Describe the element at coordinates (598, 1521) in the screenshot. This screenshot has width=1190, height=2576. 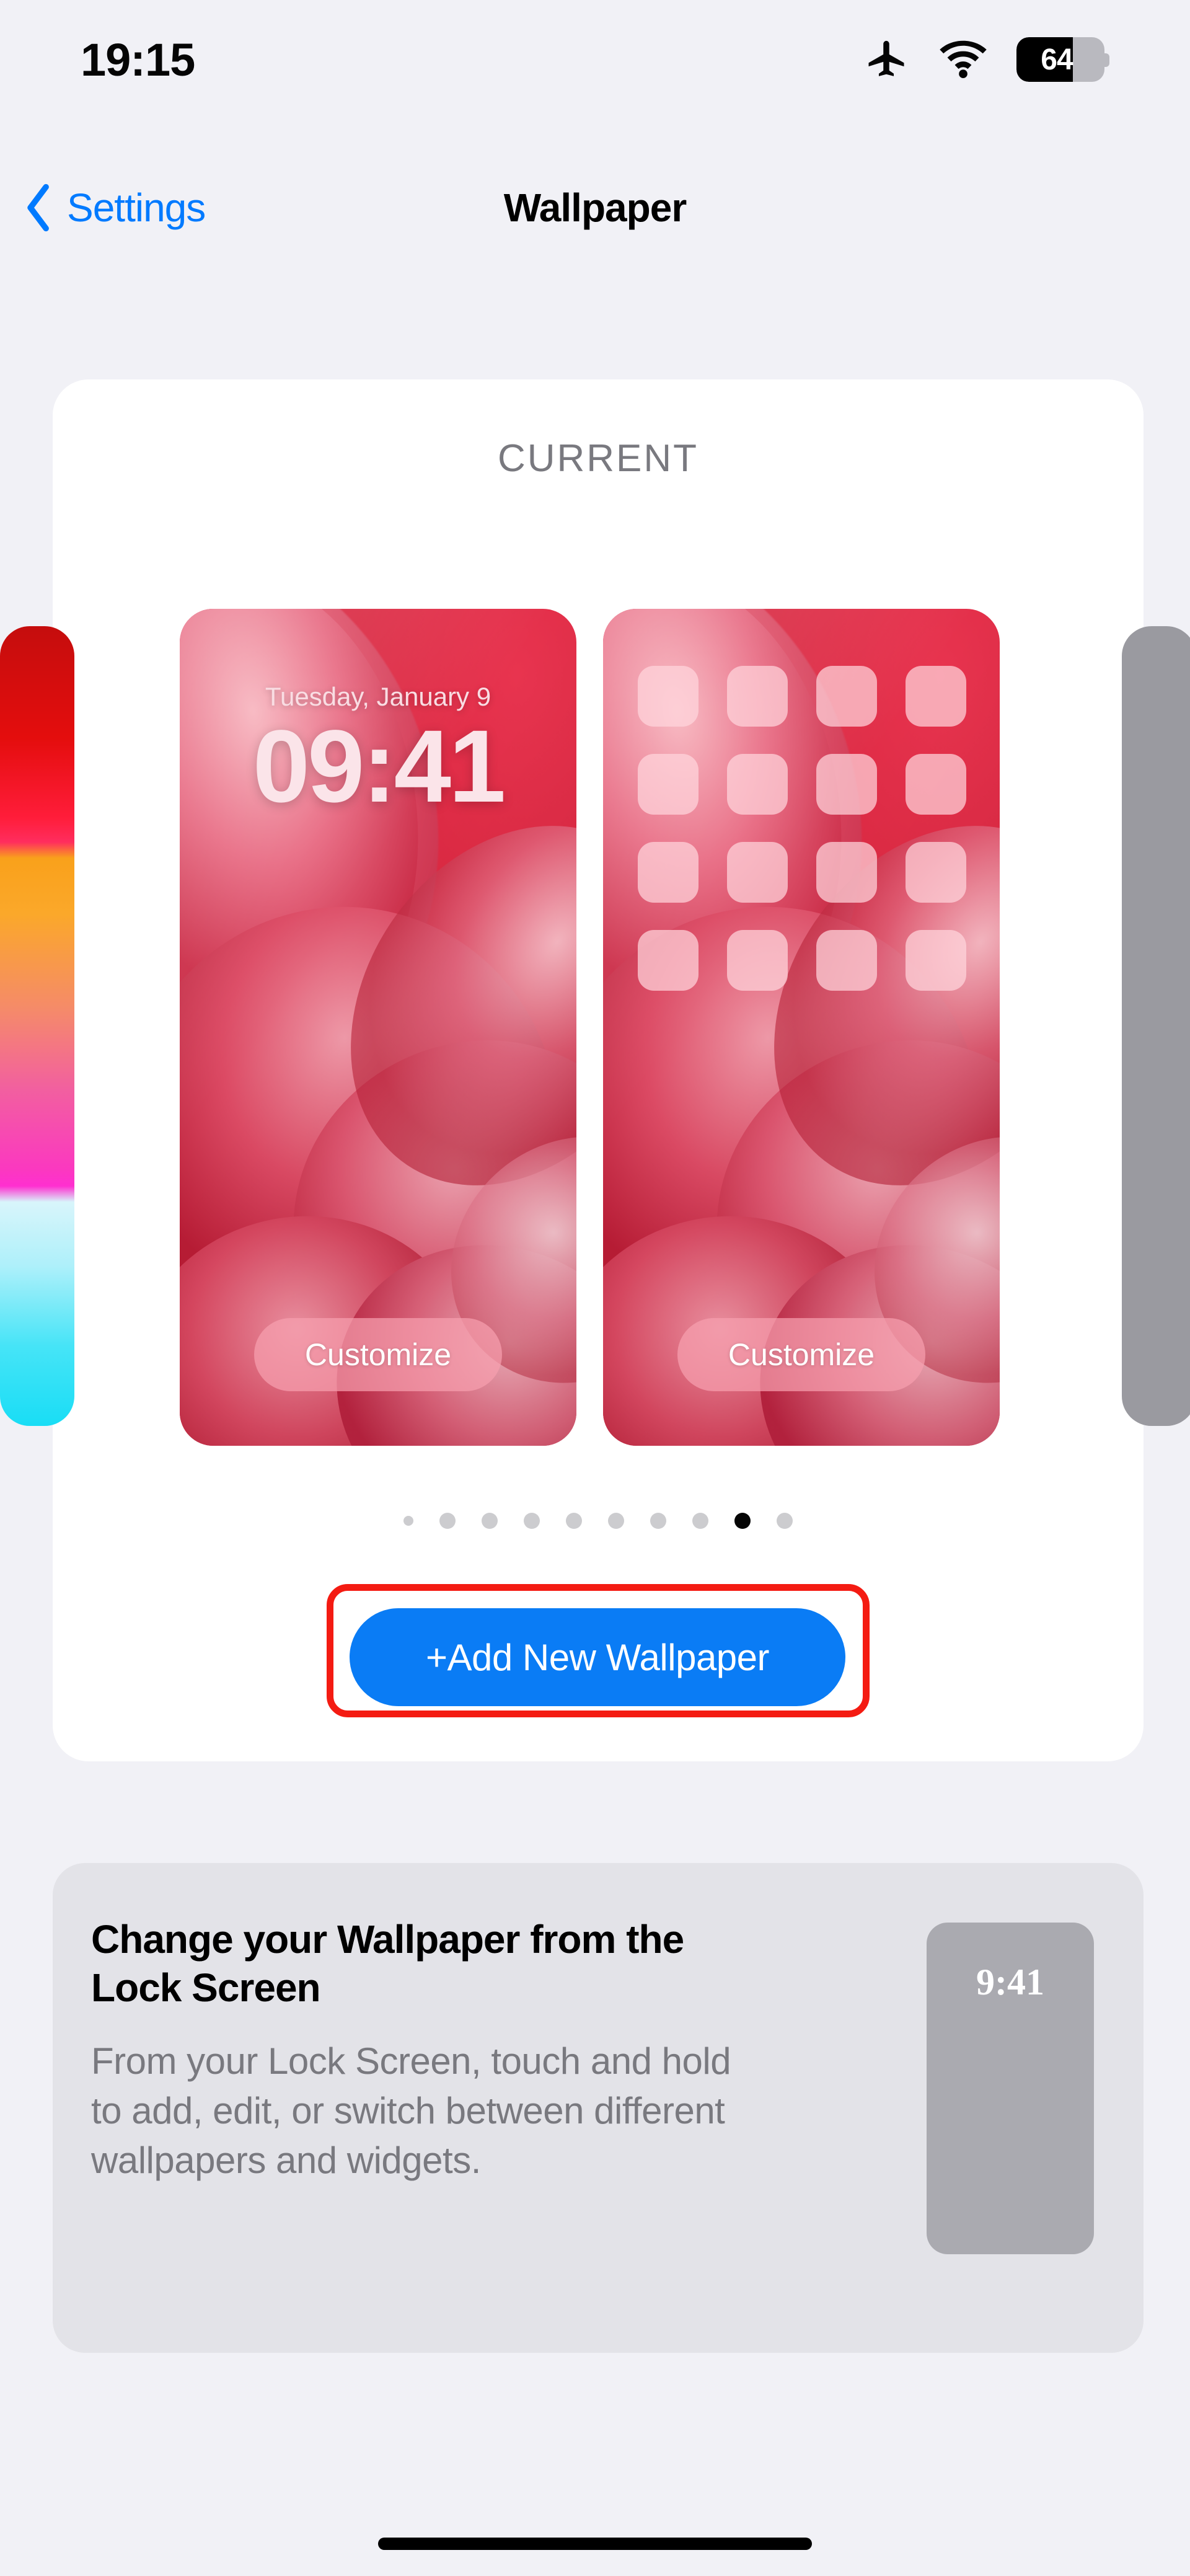
I see `carousel-pagination` at that location.